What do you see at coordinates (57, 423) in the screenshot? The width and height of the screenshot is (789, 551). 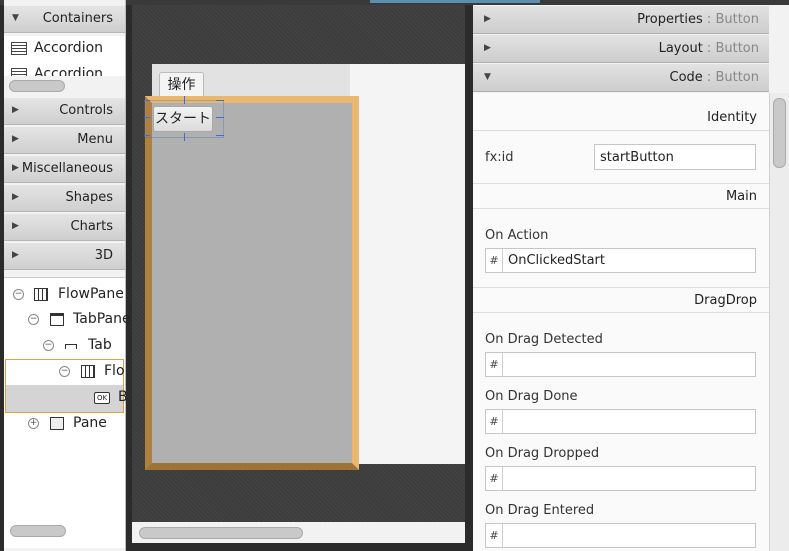 I see `pane-icon` at bounding box center [57, 423].